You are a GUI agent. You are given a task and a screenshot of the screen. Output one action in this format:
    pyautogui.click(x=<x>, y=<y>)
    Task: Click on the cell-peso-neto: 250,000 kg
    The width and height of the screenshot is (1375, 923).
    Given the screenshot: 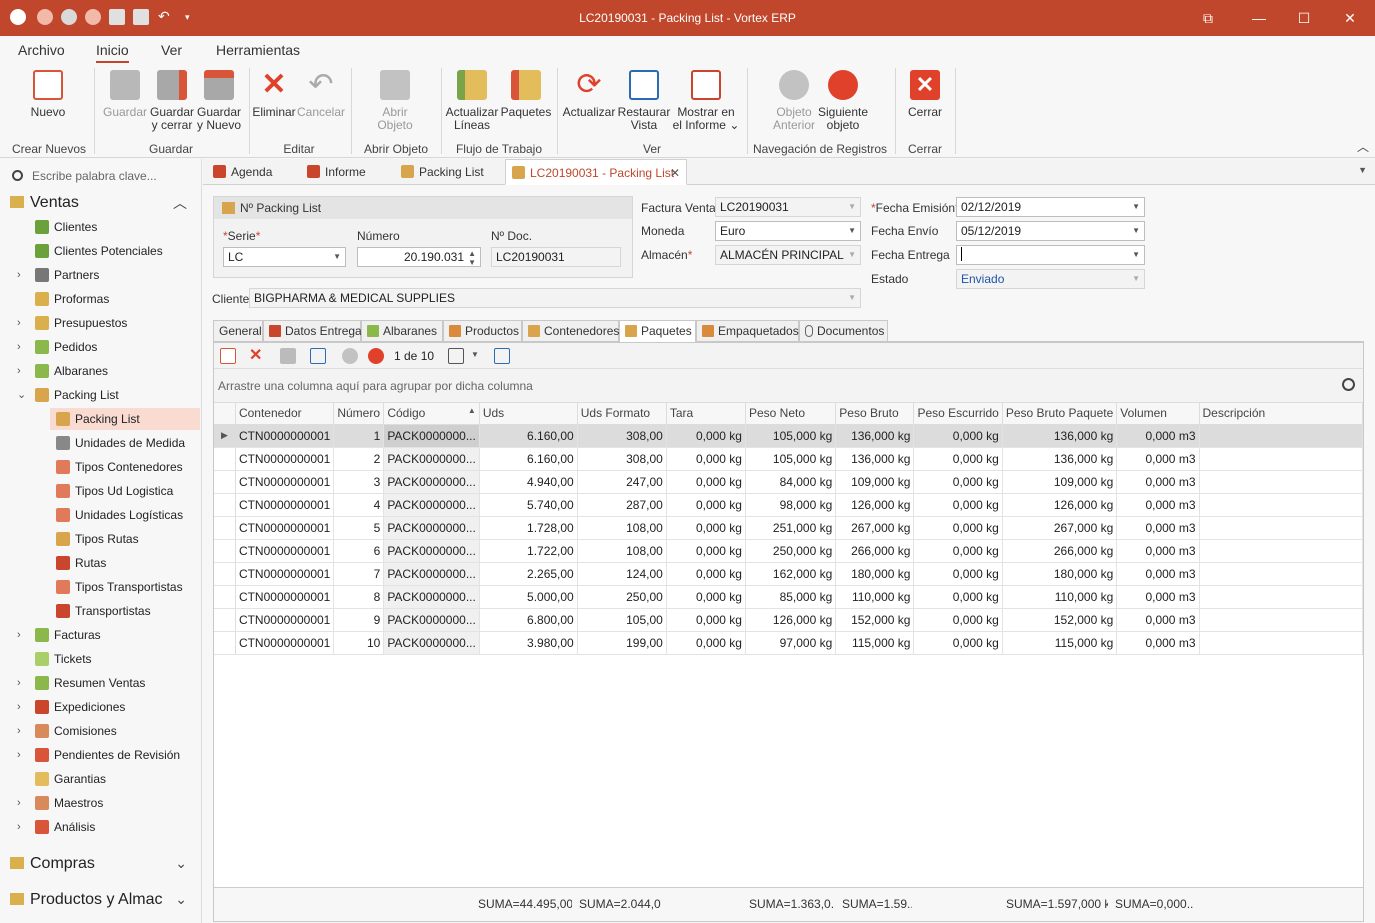 What is the action you would take?
    pyautogui.click(x=791, y=551)
    